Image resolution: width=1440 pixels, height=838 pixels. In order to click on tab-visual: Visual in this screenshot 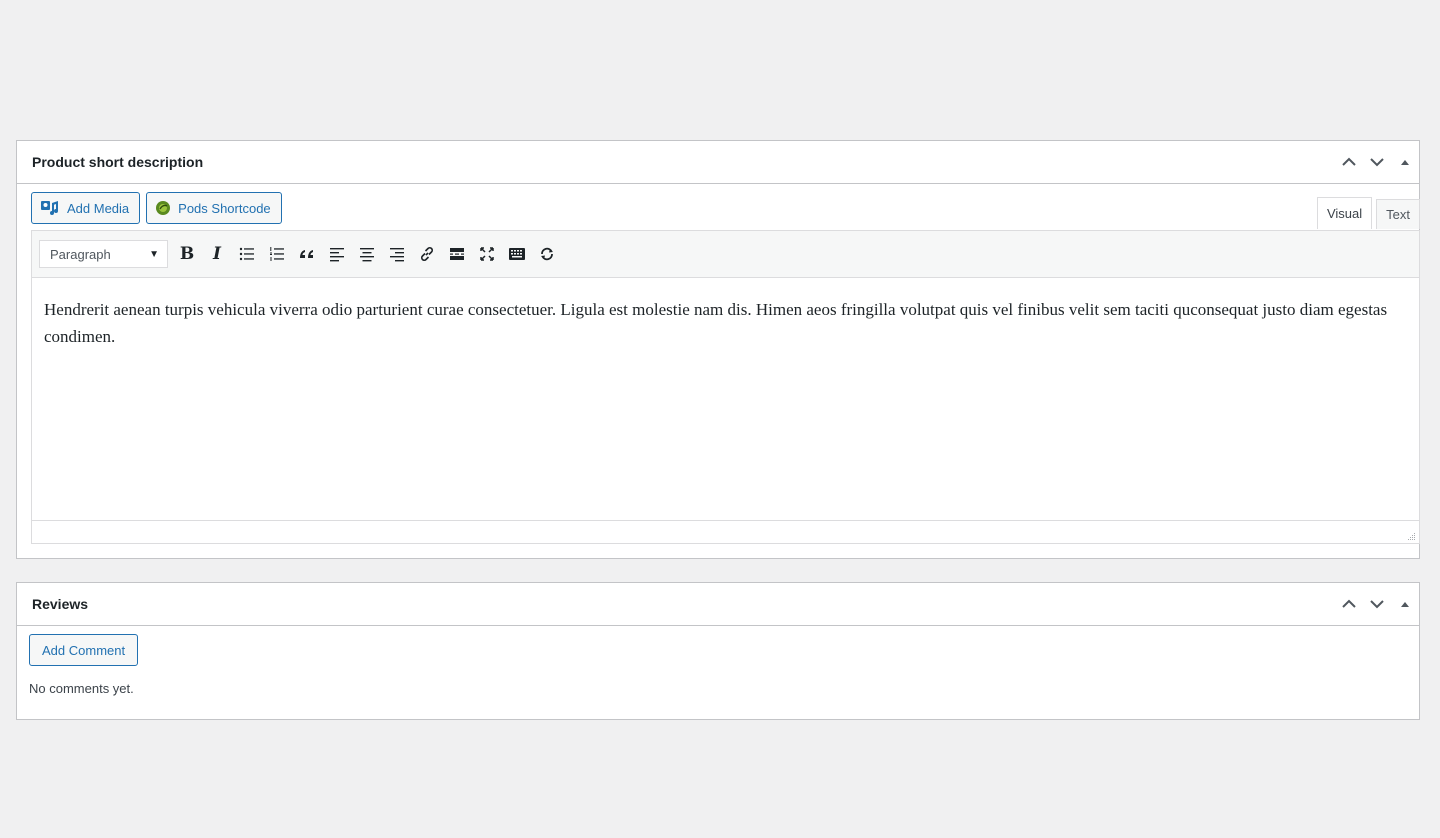, I will do `click(1344, 213)`.